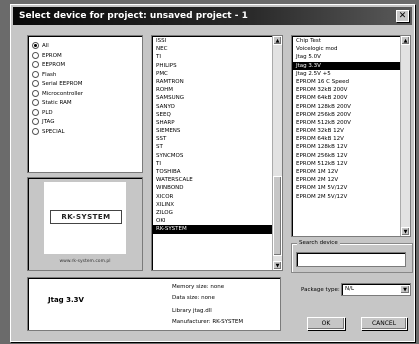 This screenshot has height=344, width=419. I want to click on list-item: PMC, so click(212, 74).